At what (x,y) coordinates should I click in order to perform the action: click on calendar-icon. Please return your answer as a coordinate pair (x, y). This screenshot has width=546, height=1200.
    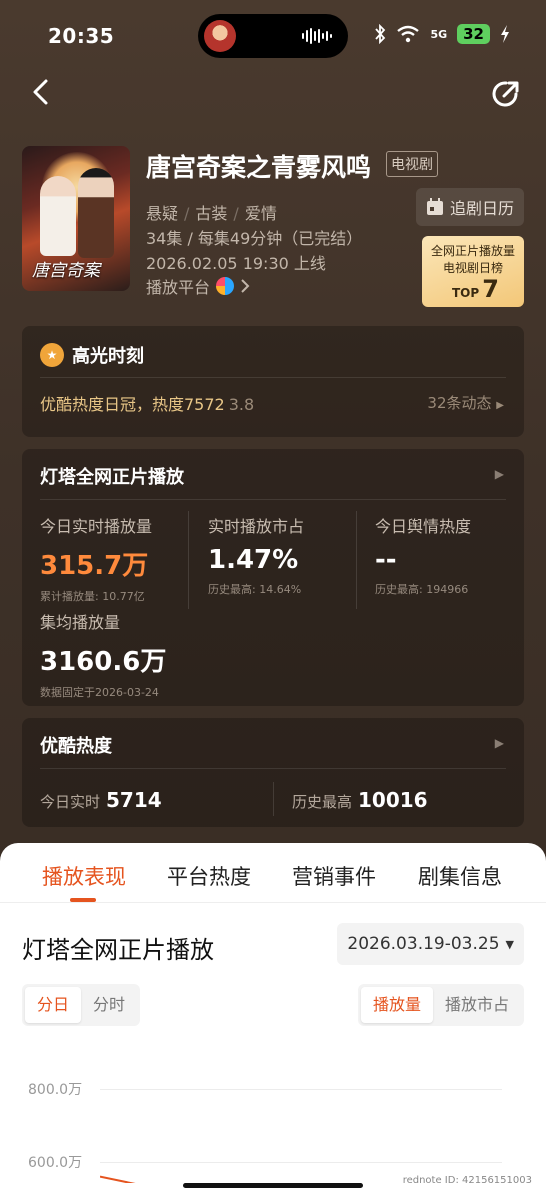
    Looking at the image, I should click on (434, 206).